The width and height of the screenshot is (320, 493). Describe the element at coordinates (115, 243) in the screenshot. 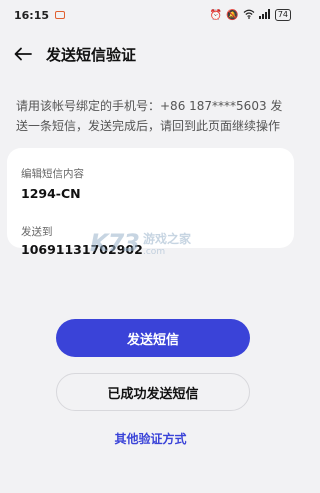

I see `watermark-logo: K73` at that location.